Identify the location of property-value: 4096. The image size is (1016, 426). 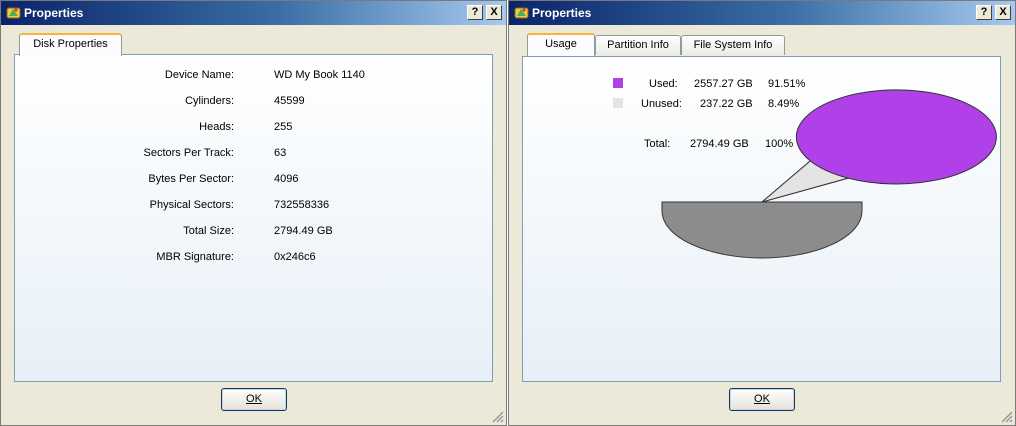
(286, 179).